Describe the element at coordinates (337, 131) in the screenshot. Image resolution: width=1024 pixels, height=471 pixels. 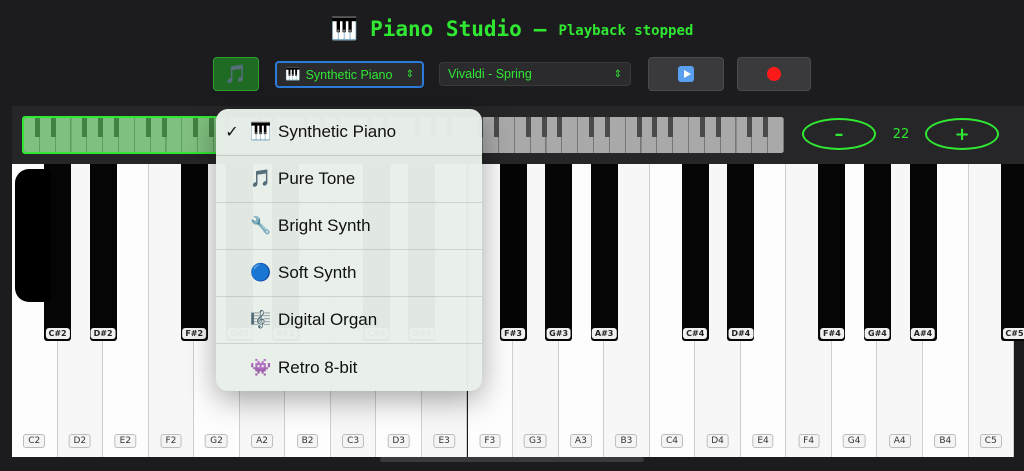
I see `menu-item-label: Synthetic Piano` at that location.